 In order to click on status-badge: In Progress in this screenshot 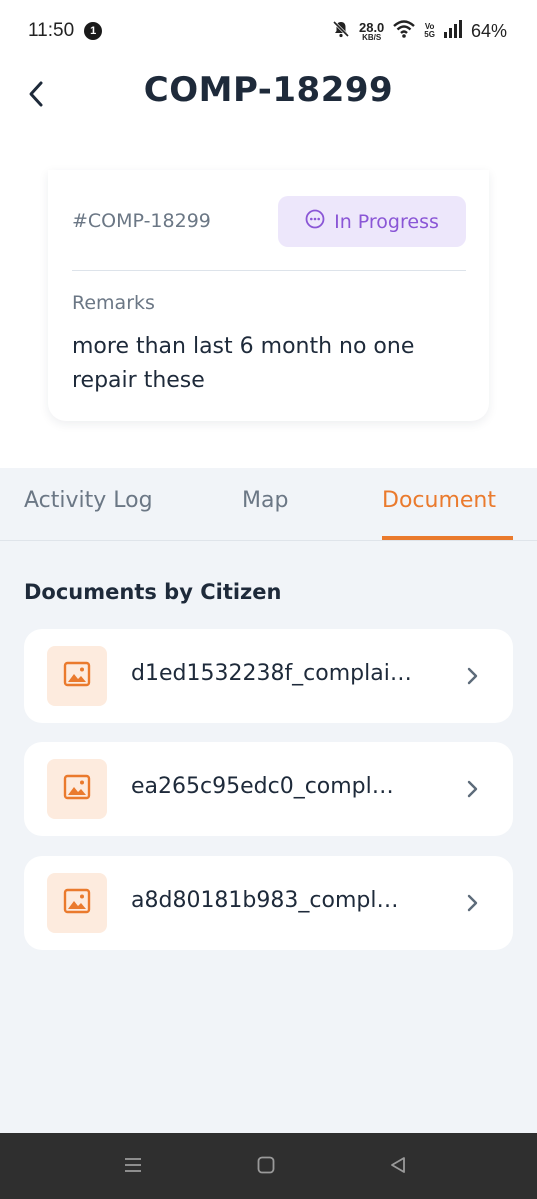, I will do `click(372, 221)`.